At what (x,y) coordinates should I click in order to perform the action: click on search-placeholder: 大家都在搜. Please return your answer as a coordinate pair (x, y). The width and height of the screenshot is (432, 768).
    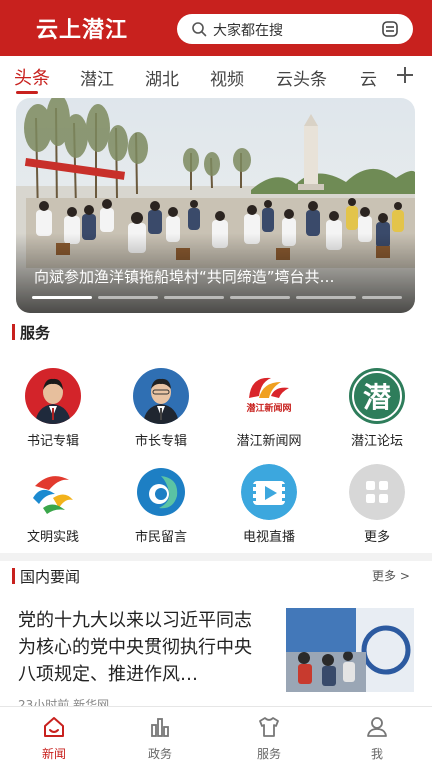
    Looking at the image, I should click on (248, 31).